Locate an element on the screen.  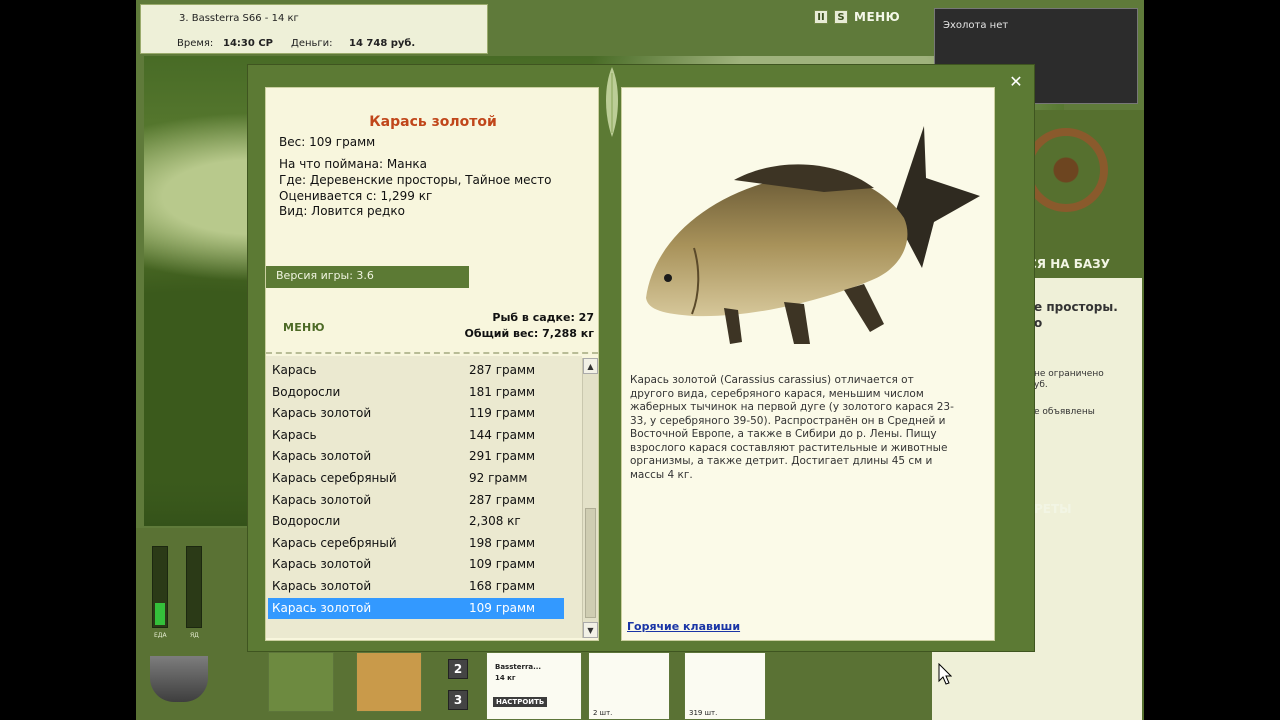
groundbait-slot: 319 шт. is located at coordinates (725, 686).